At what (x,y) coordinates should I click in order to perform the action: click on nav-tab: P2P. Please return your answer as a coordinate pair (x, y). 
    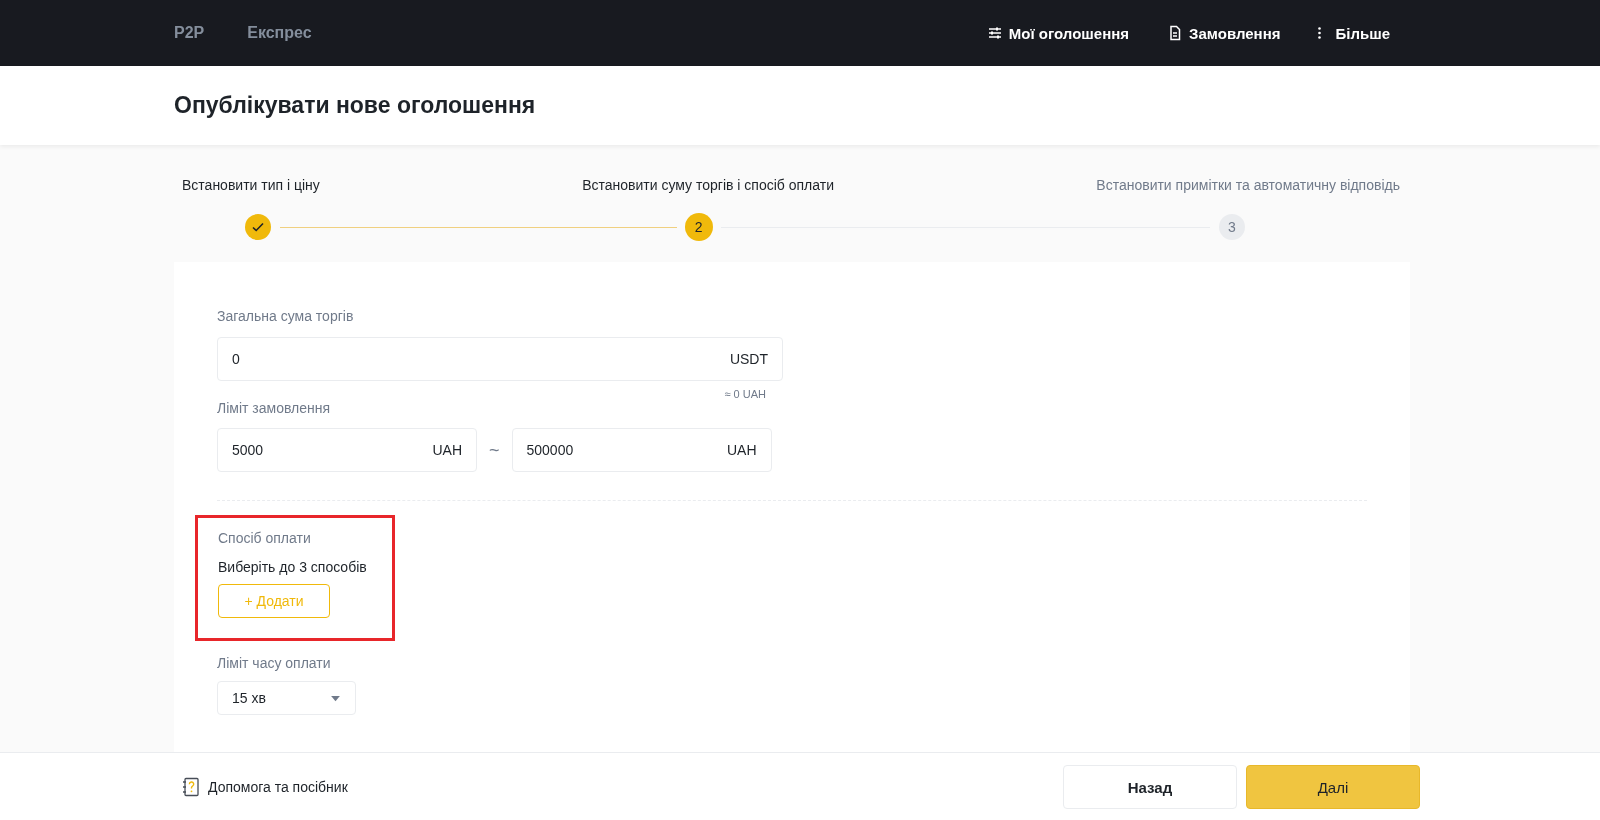
    Looking at the image, I should click on (189, 33).